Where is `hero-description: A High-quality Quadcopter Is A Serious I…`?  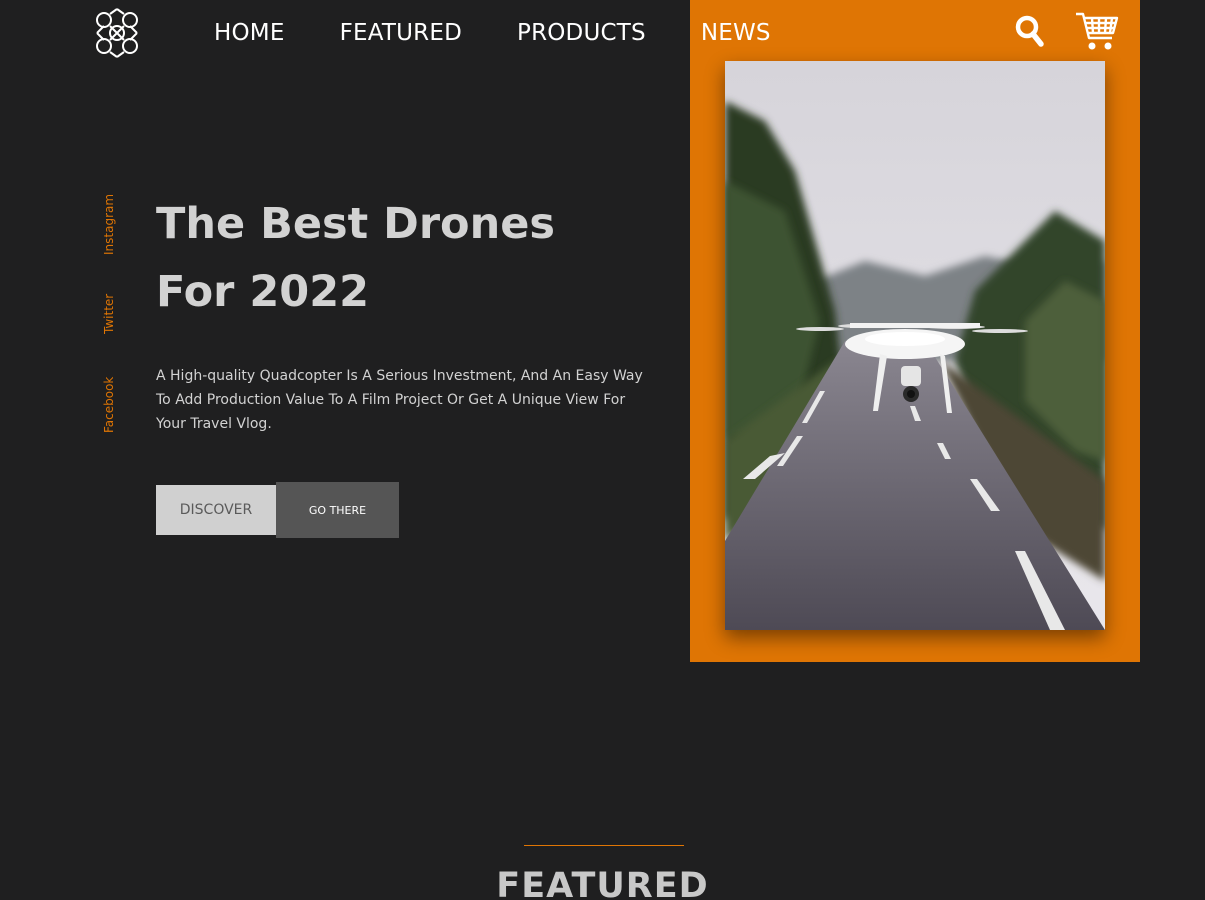
hero-description: A High-quality Quadcopter Is A Serious I… is located at coordinates (399, 400).